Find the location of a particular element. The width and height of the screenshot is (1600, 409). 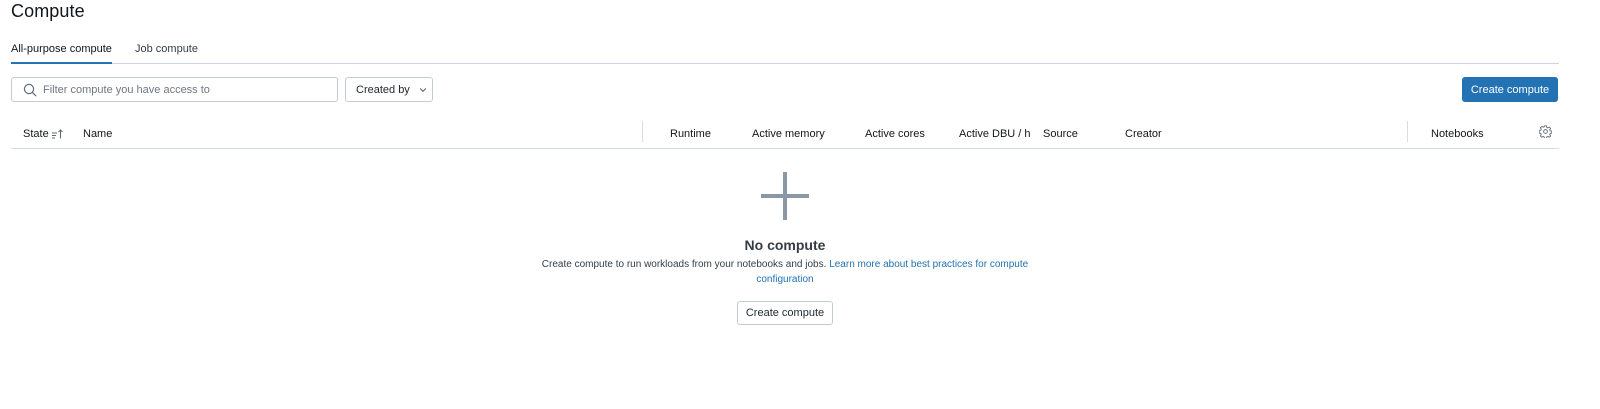

gear-icon is located at coordinates (1545, 131).